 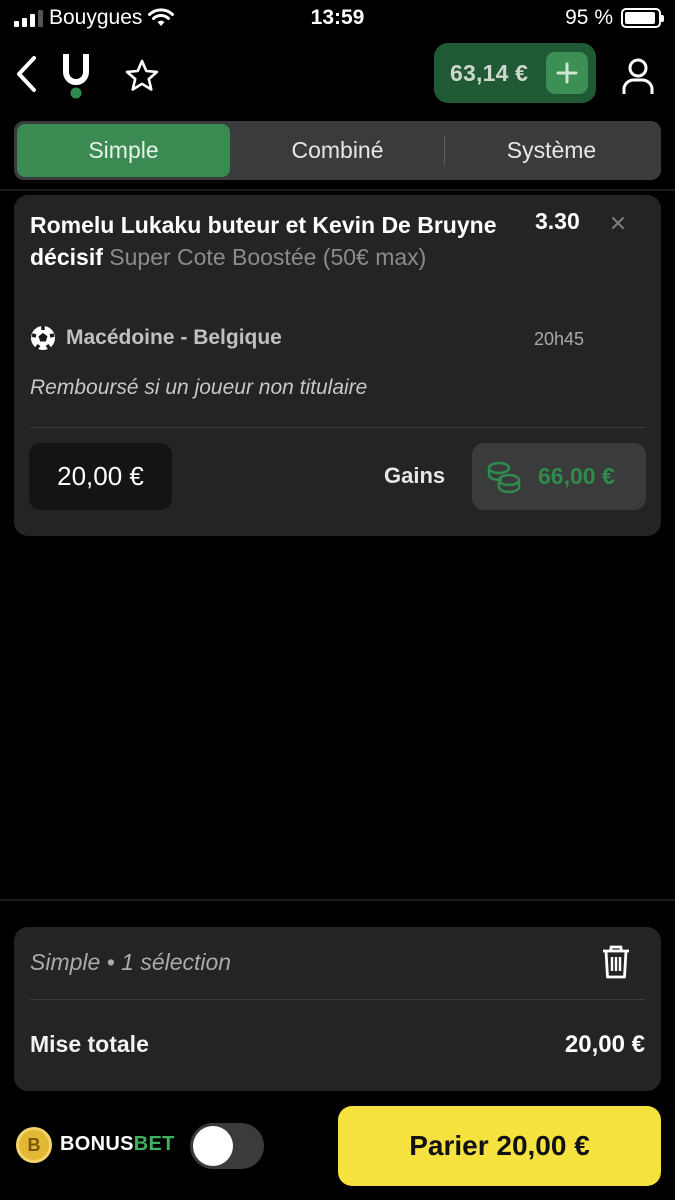 I want to click on plus-icon, so click(x=567, y=73).